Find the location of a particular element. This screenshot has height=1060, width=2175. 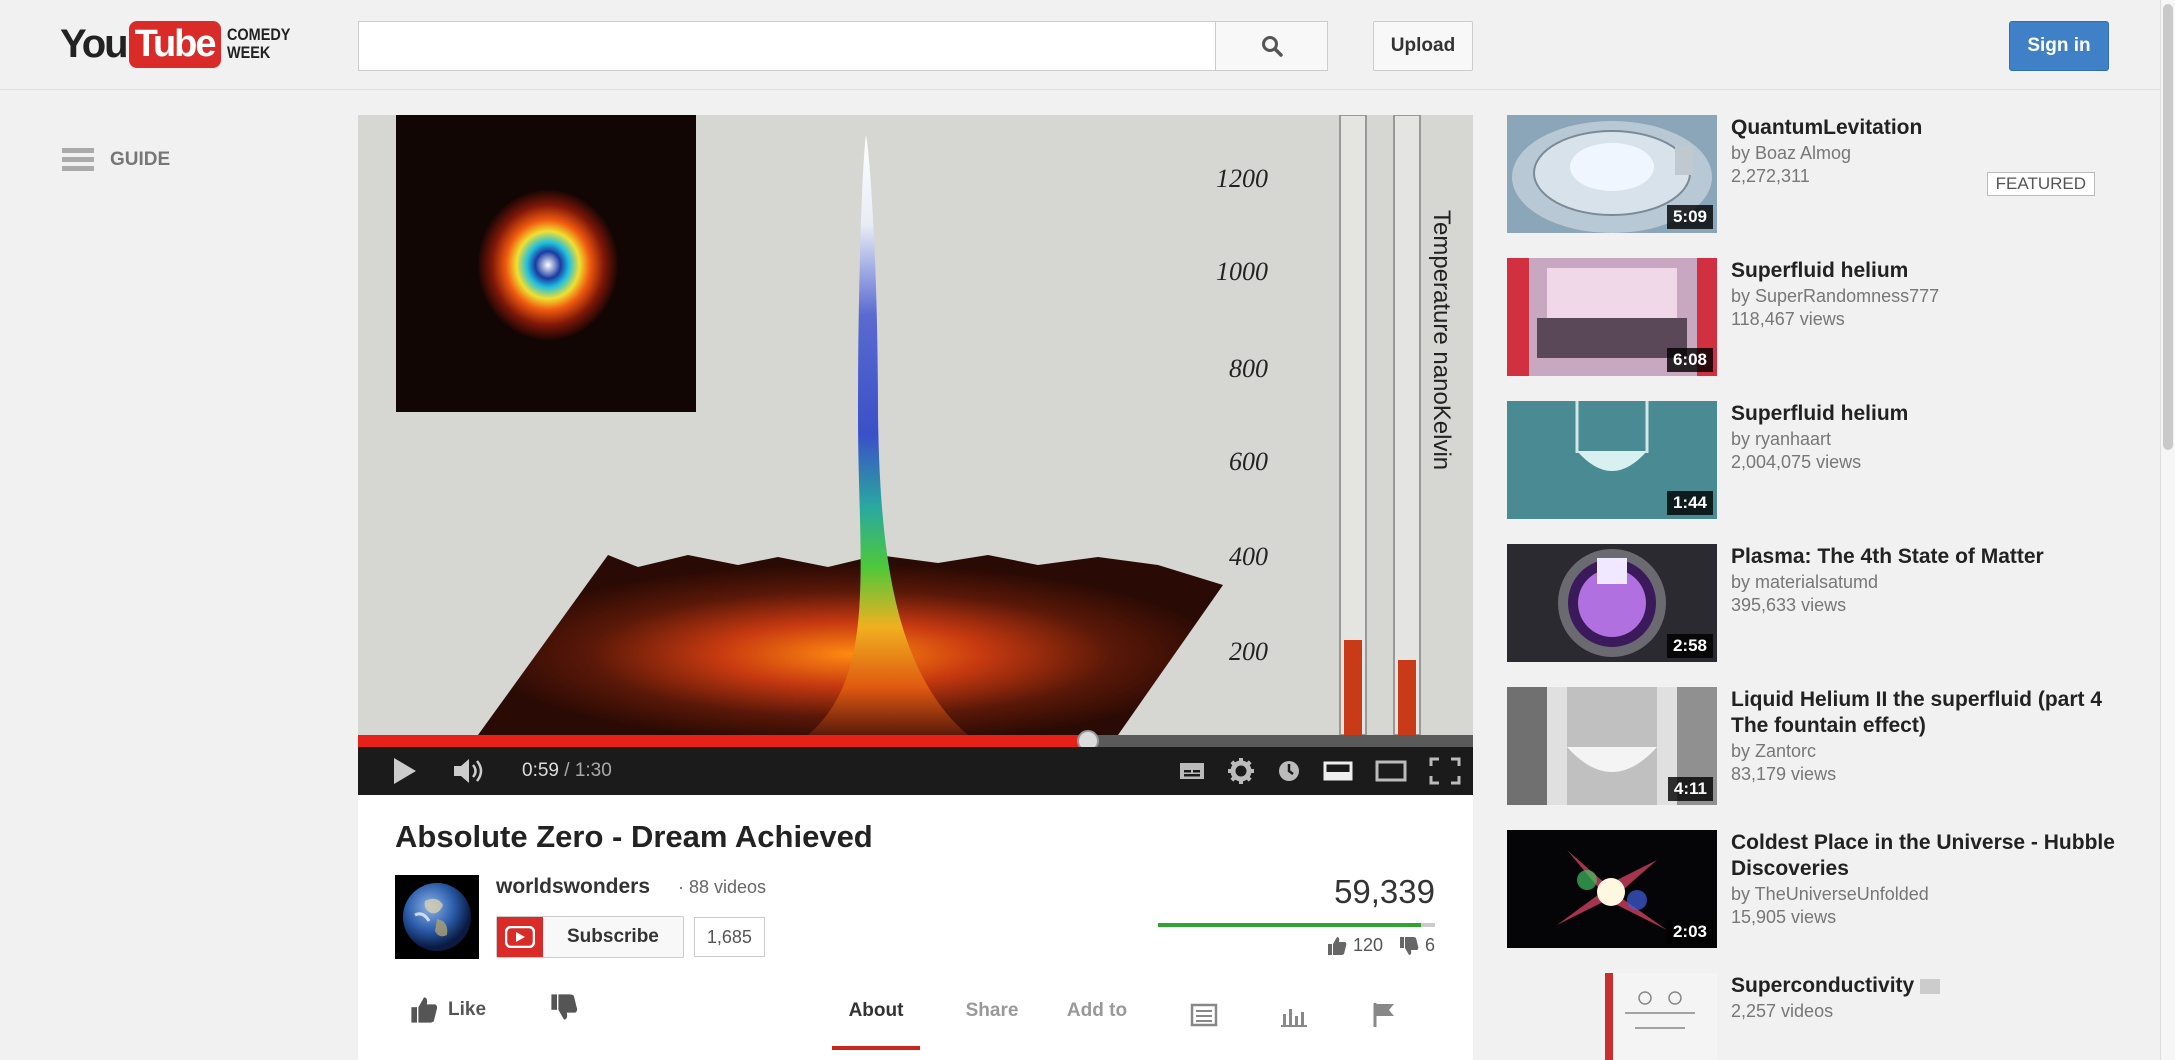

related-video-author: by ryanhaart is located at coordinates (1781, 439).